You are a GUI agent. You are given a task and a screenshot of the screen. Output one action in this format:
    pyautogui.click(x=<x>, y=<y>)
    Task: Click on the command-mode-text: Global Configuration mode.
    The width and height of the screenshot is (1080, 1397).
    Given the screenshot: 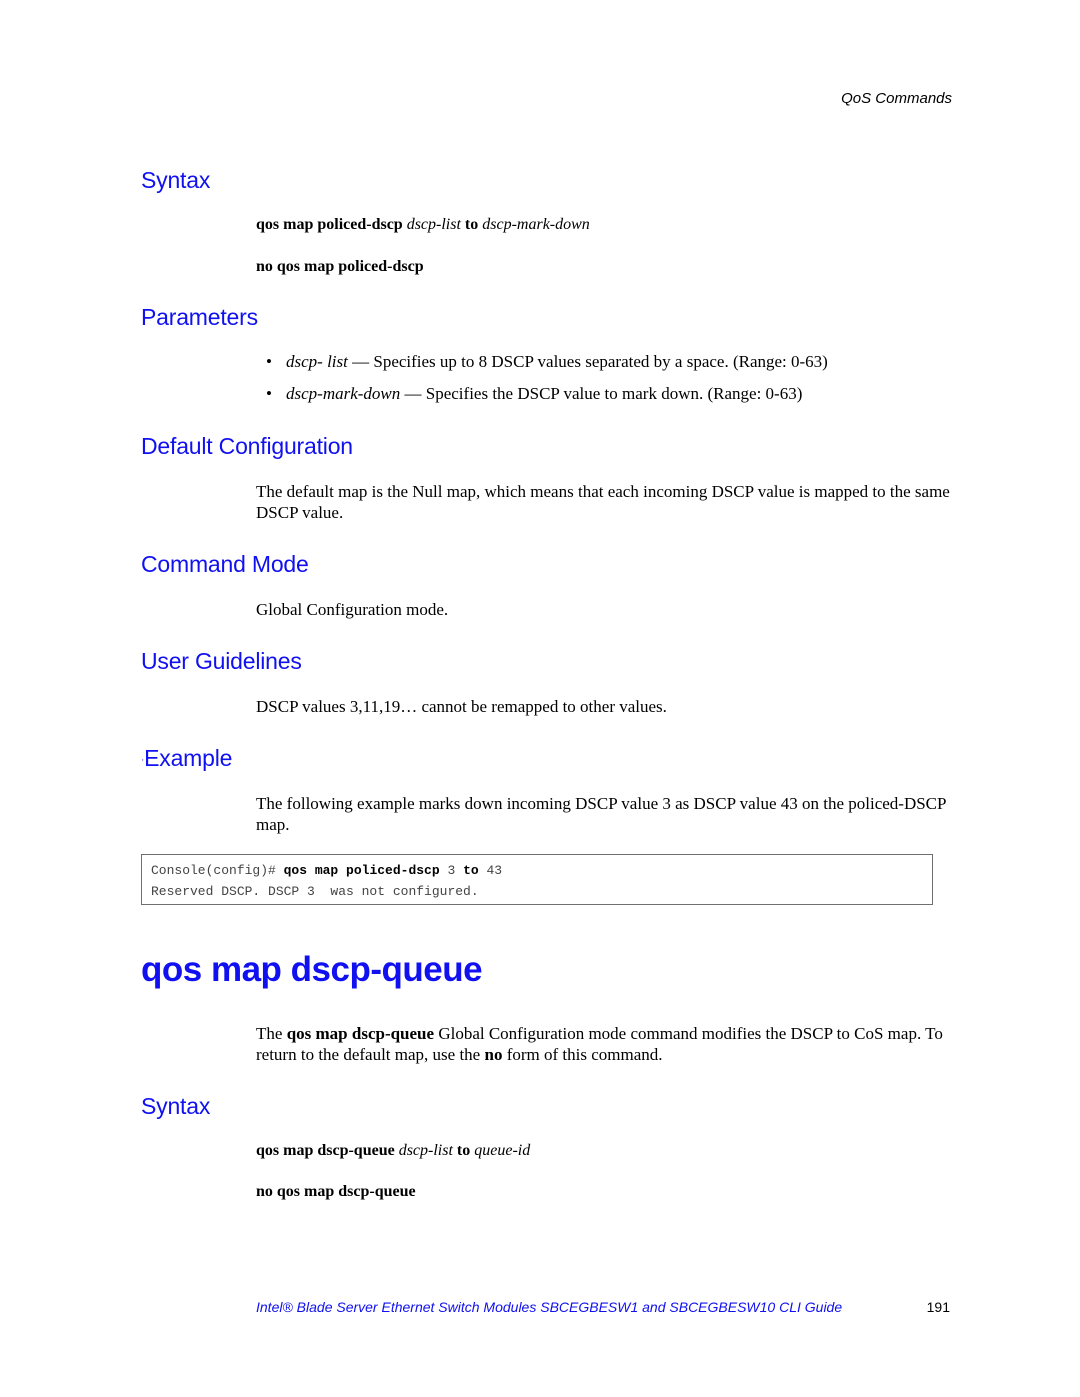 What is the action you would take?
    pyautogui.click(x=352, y=609)
    